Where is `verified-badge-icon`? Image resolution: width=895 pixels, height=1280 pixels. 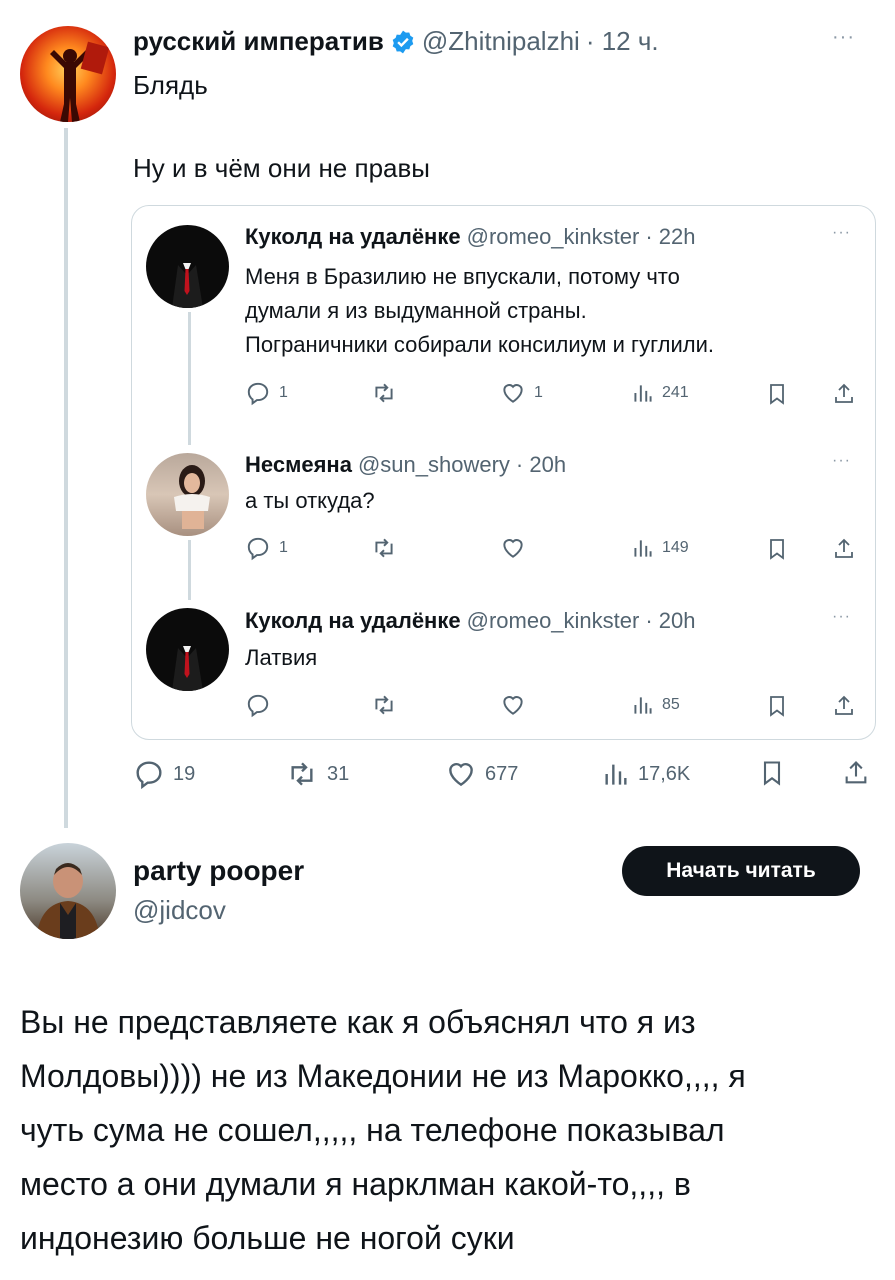 verified-badge-icon is located at coordinates (403, 41).